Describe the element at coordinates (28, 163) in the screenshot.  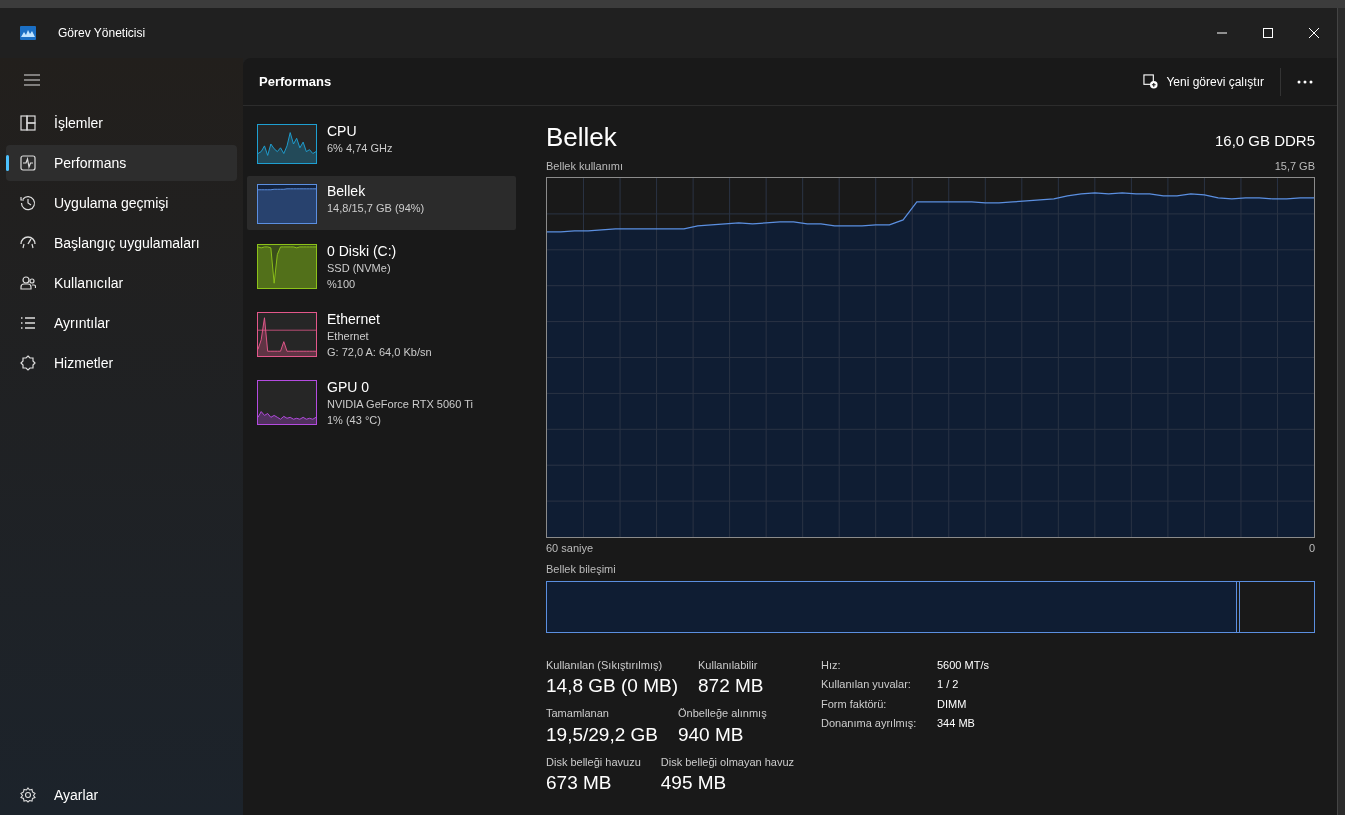
I see `activity-icon` at that location.